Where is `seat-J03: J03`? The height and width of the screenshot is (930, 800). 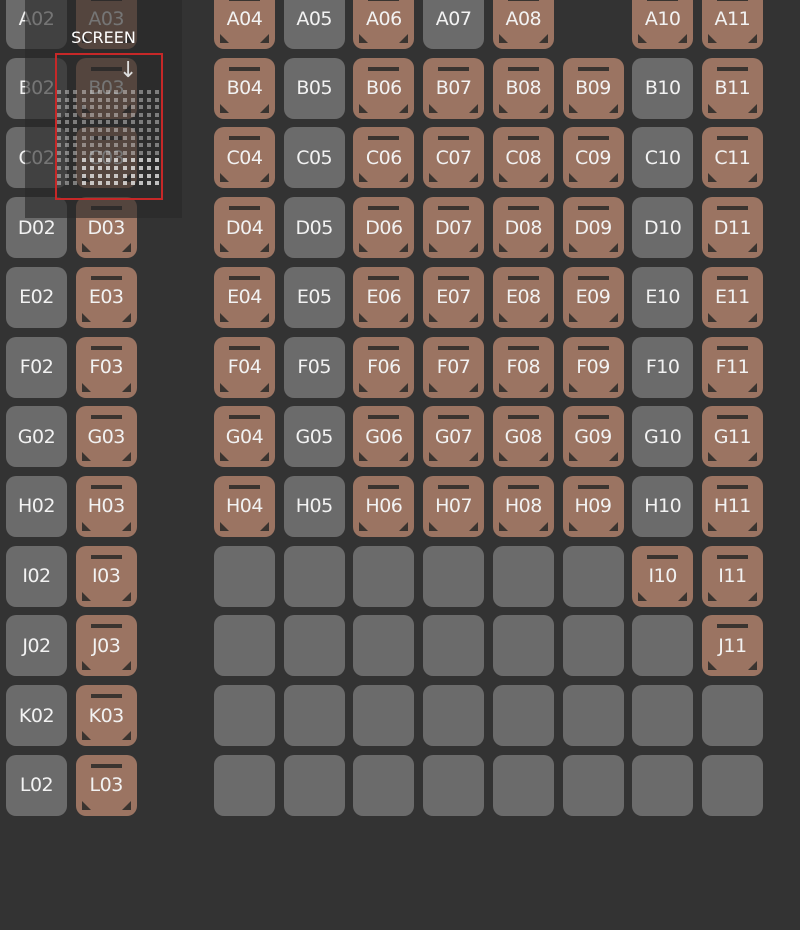 seat-J03: J03 is located at coordinates (106, 646).